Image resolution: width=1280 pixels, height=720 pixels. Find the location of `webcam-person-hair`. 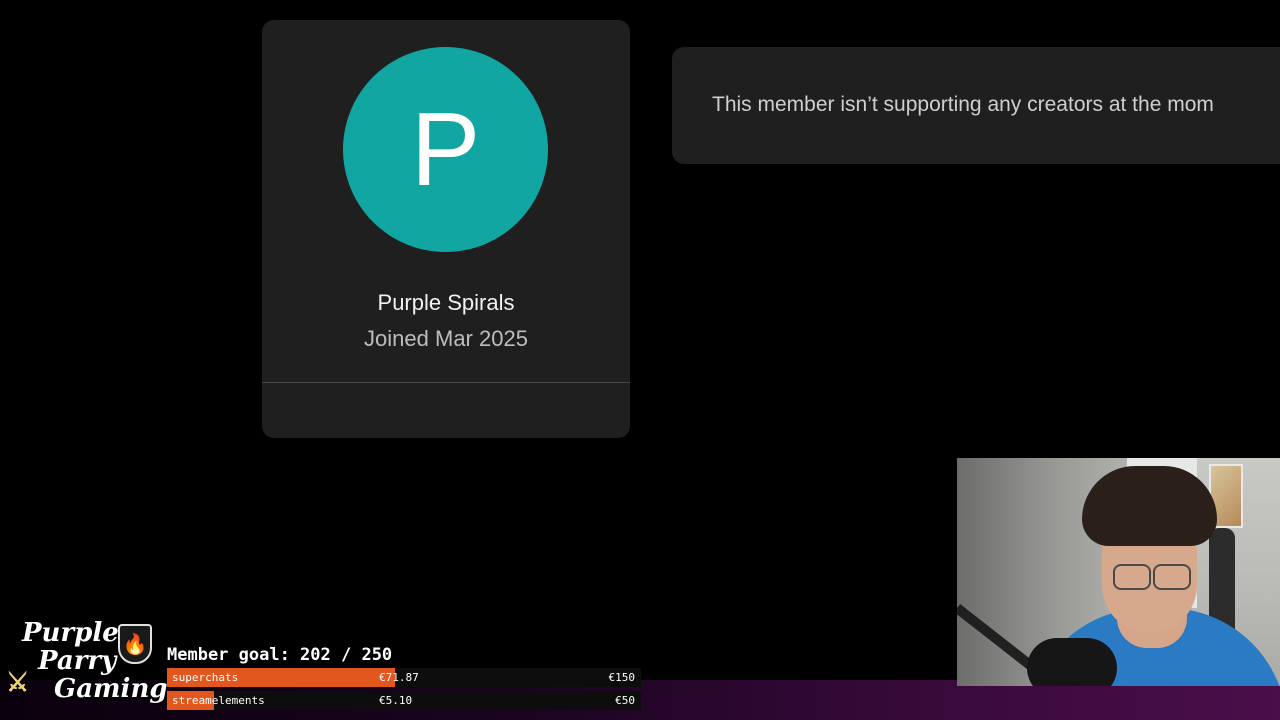

webcam-person-hair is located at coordinates (1149, 506).